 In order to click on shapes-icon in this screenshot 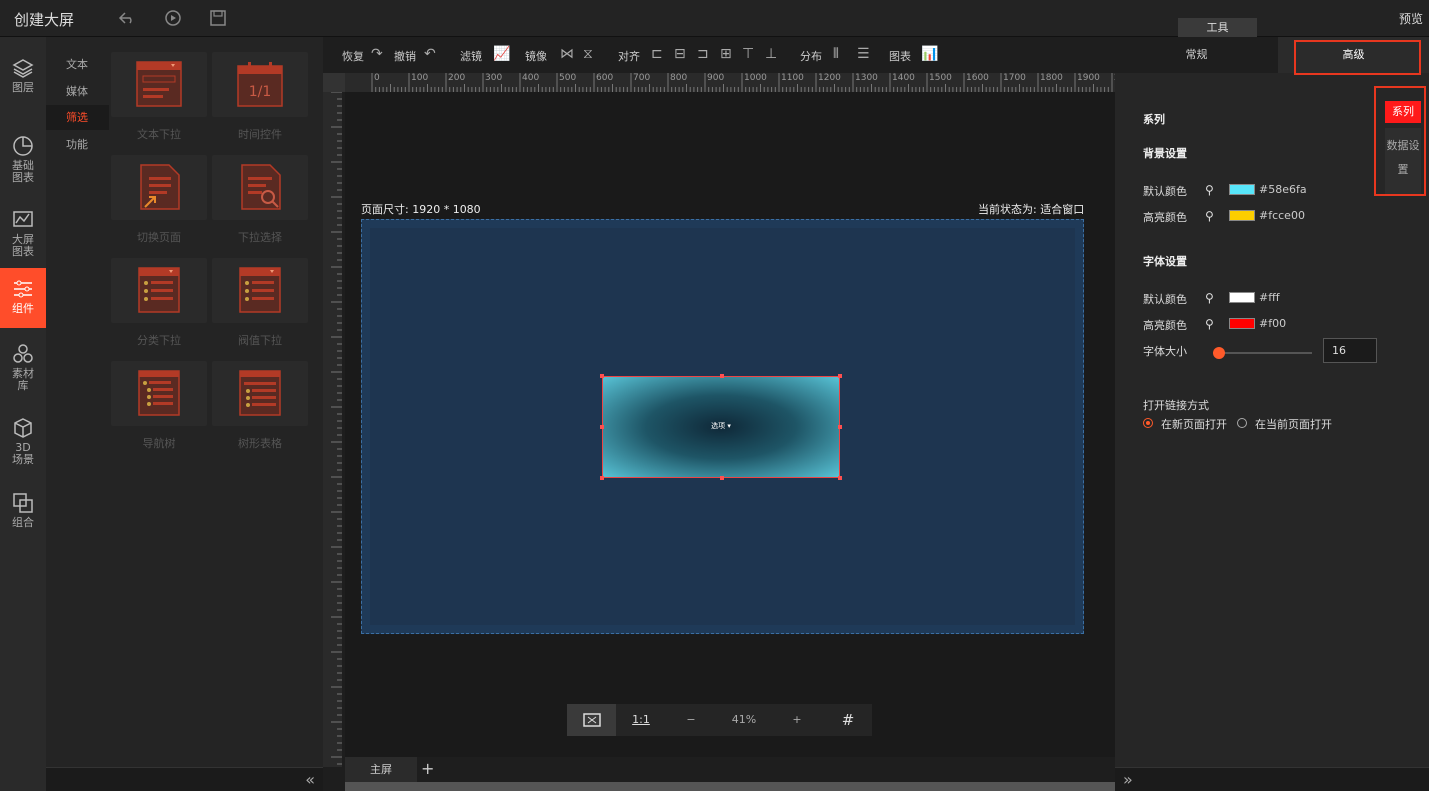, I will do `click(23, 353)`.